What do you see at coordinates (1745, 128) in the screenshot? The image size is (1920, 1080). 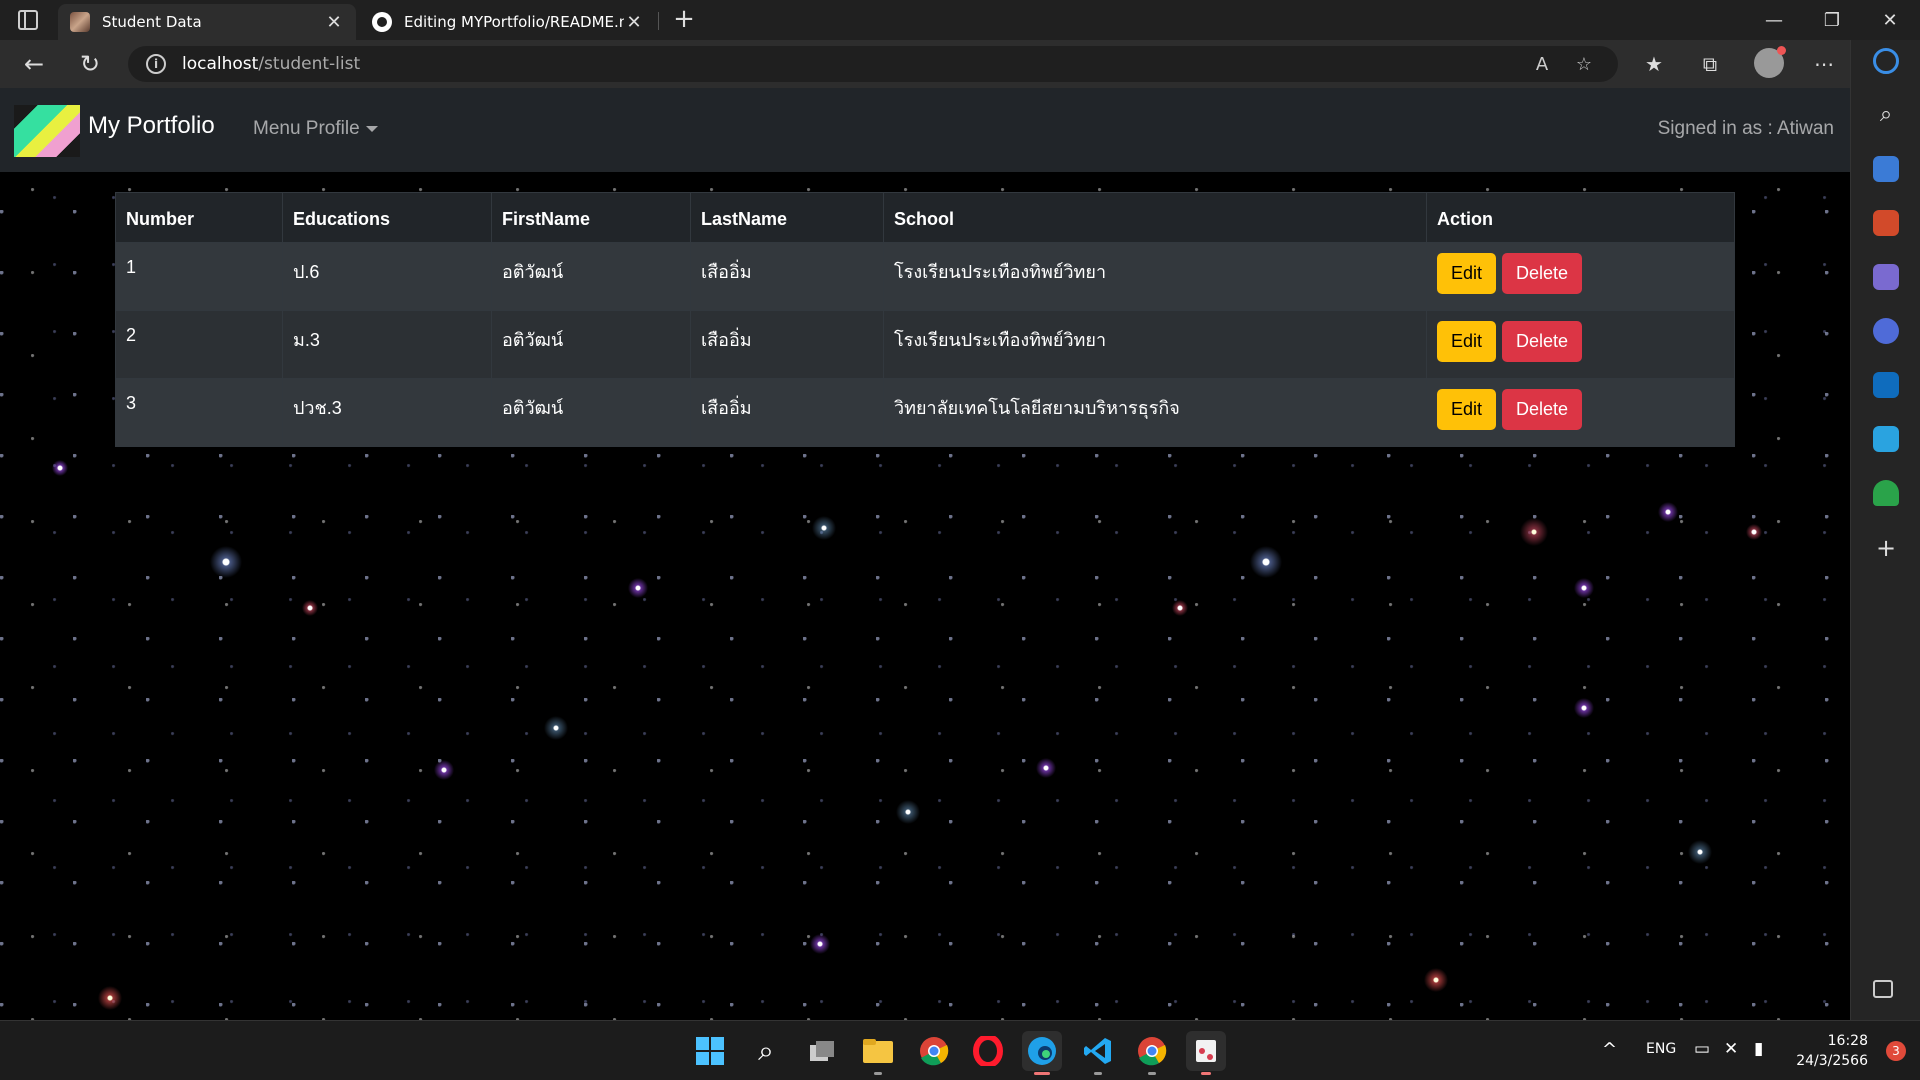 I see `signed-in-text: Signed in as : Atiwan` at bounding box center [1745, 128].